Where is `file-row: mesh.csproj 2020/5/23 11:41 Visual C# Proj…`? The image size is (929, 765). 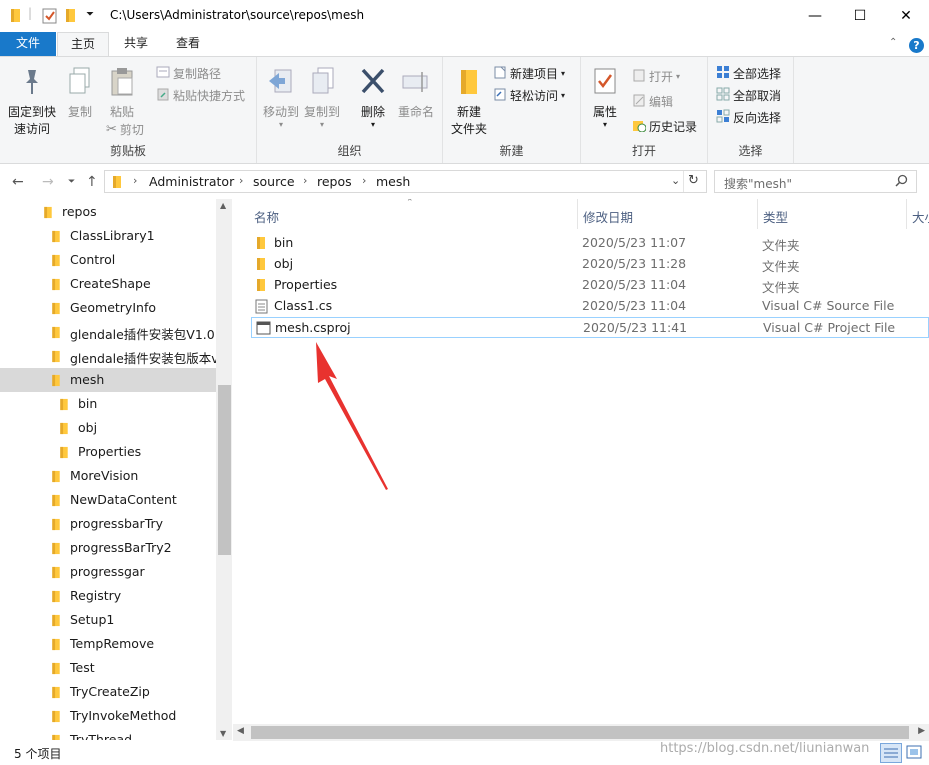
file-row: mesh.csproj 2020/5/23 11:41 Visual C# Proj… is located at coordinates (590, 327).